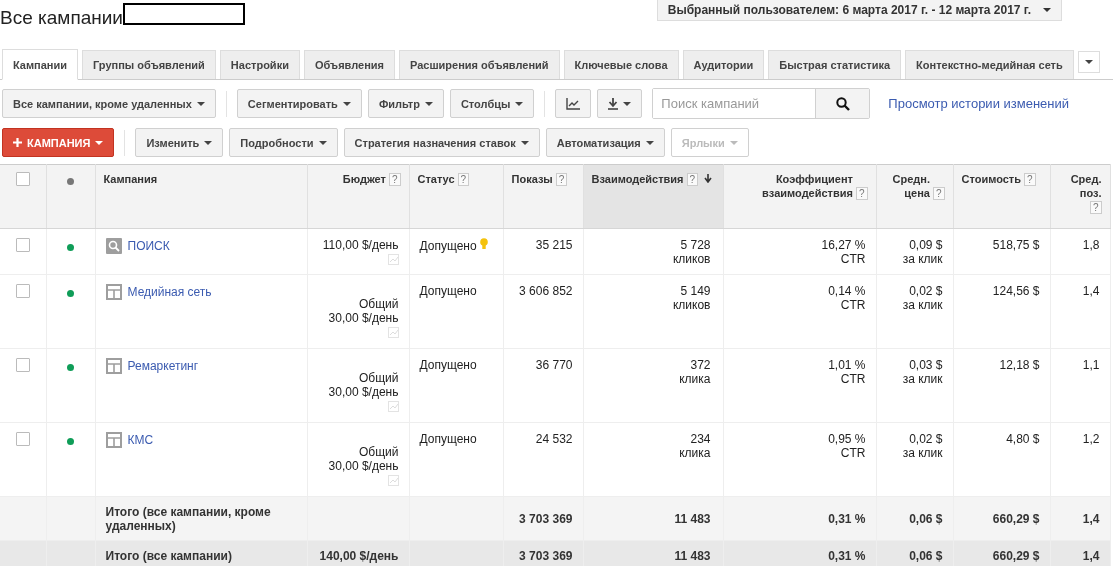 The height and width of the screenshot is (566, 1113). What do you see at coordinates (835, 64) in the screenshot?
I see `tab: Быстрая статистика` at bounding box center [835, 64].